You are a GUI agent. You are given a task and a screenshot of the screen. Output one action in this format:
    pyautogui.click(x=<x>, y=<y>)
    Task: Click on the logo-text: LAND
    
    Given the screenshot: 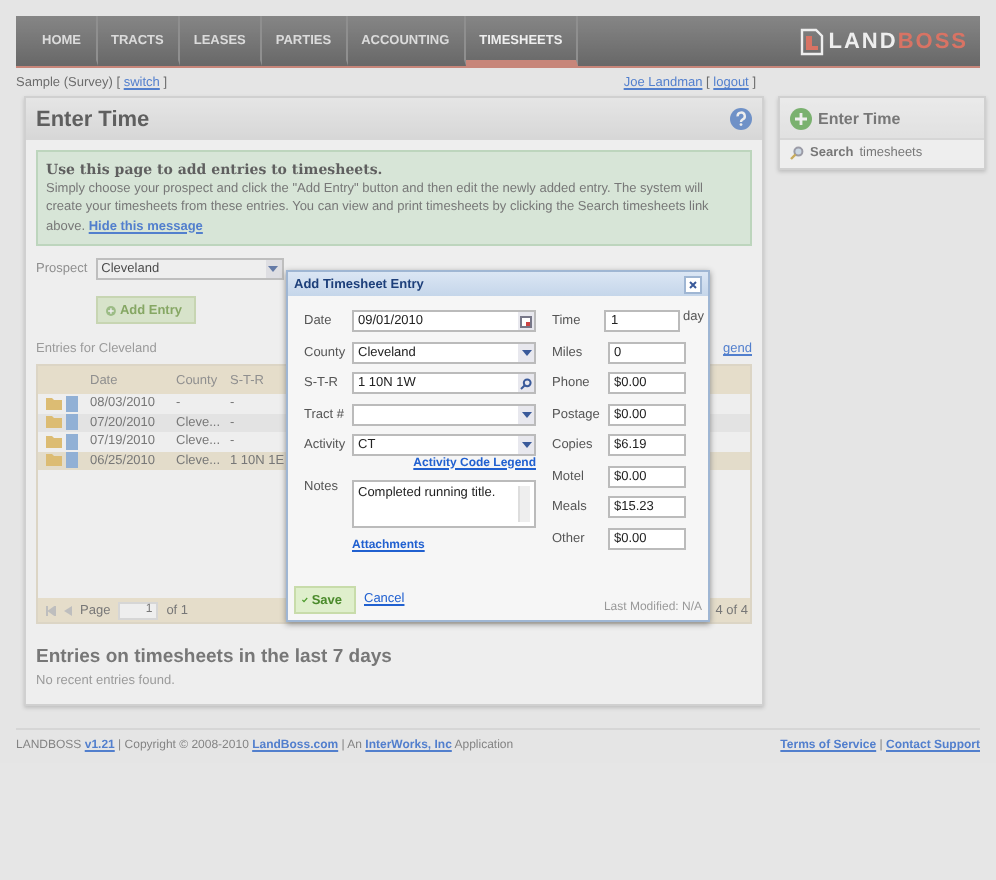 What is the action you would take?
    pyautogui.click(x=863, y=41)
    